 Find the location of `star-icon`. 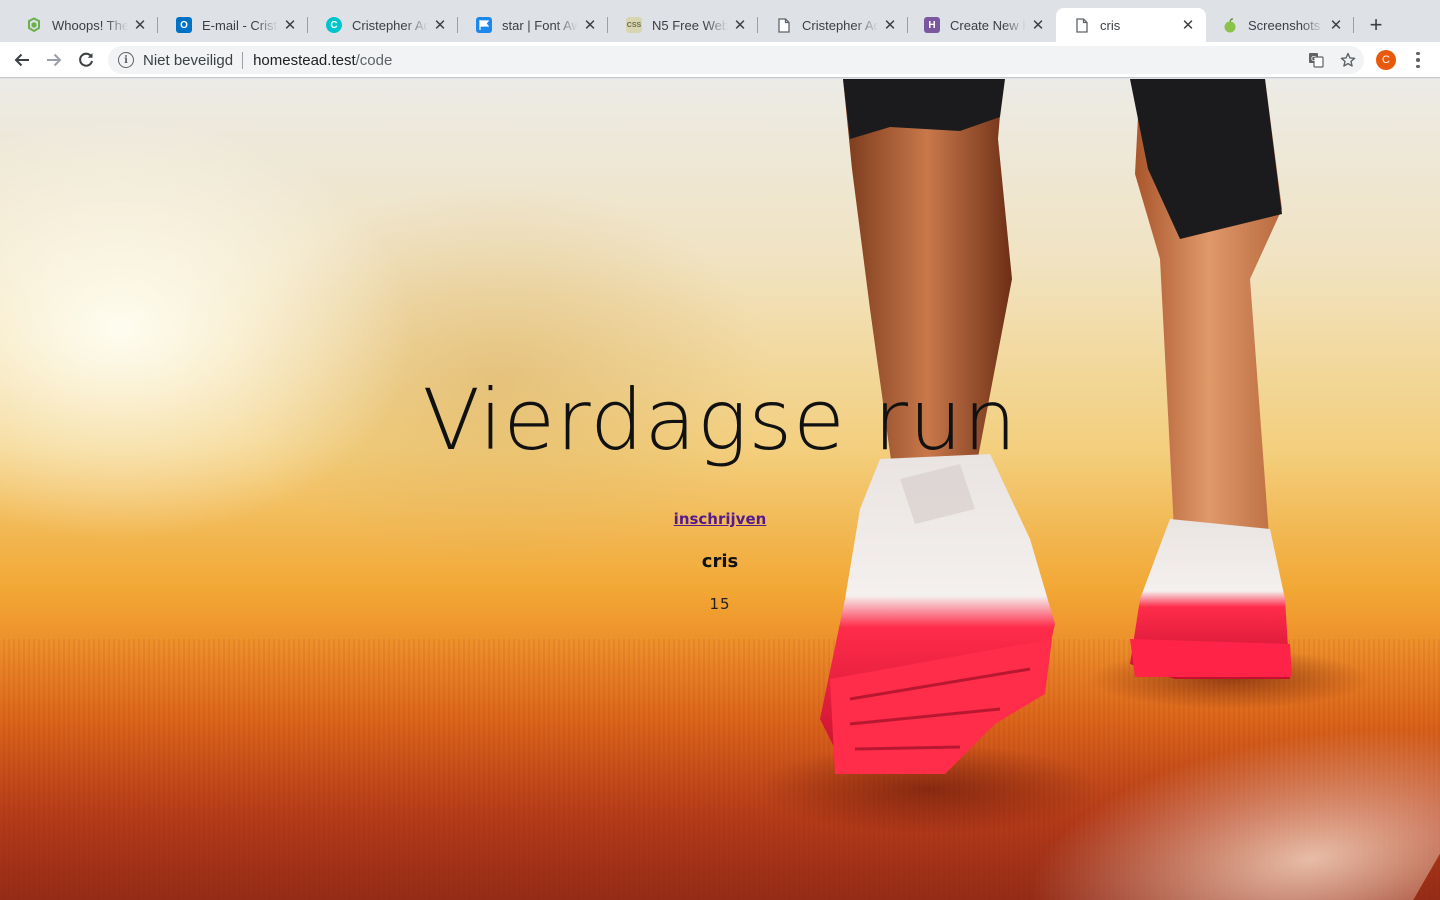

star-icon is located at coordinates (1348, 60).